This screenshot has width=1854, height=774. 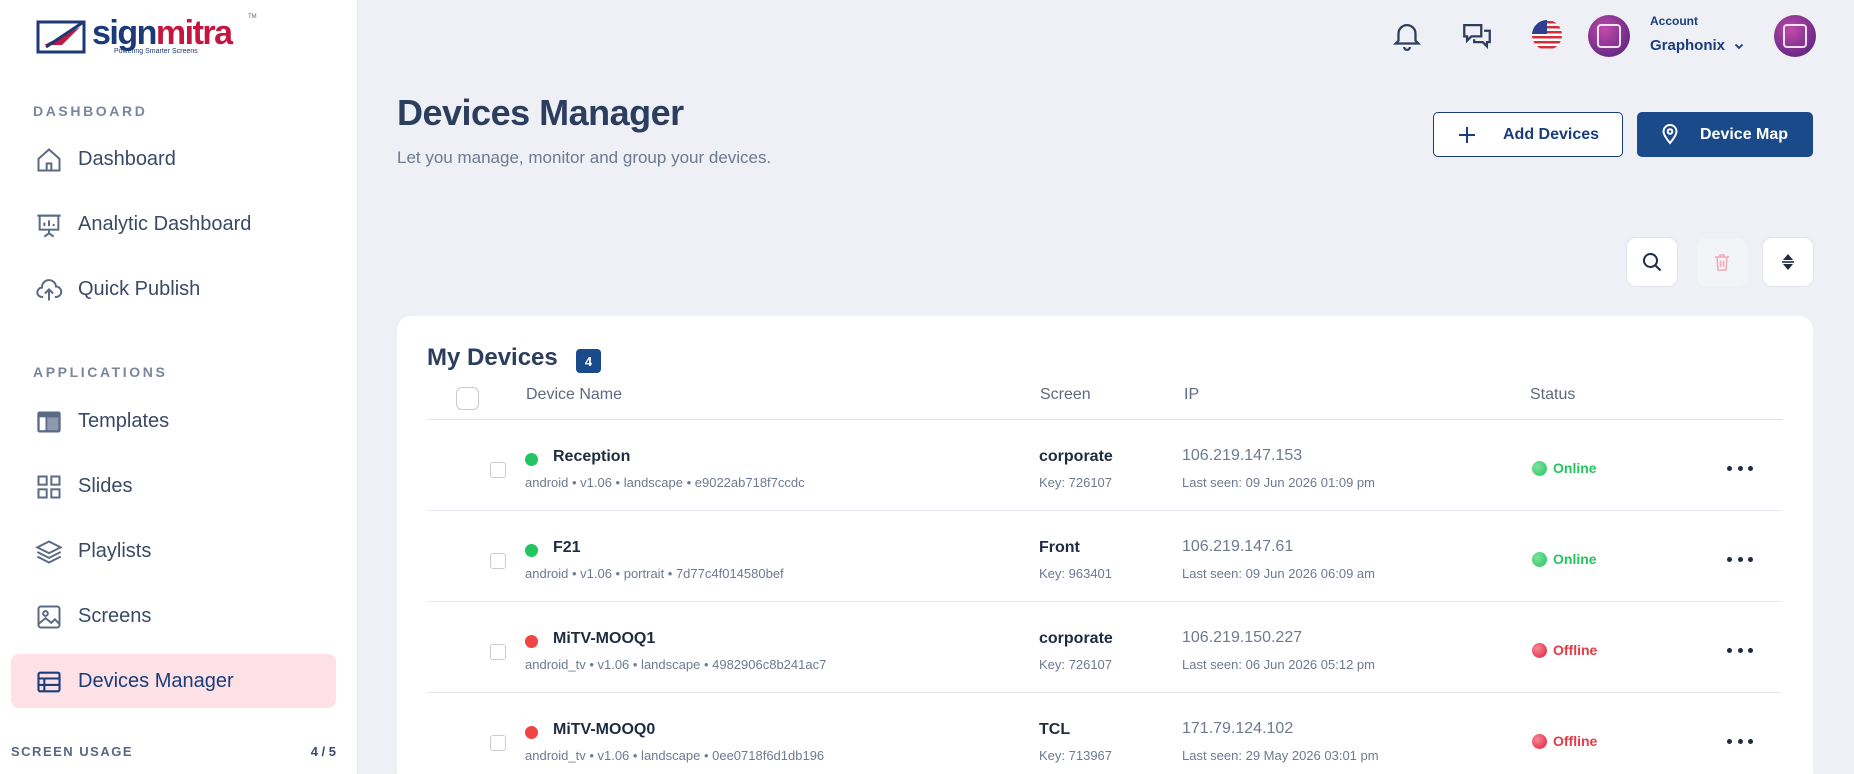 I want to click on column-header-ip: IP, so click(x=1191, y=395).